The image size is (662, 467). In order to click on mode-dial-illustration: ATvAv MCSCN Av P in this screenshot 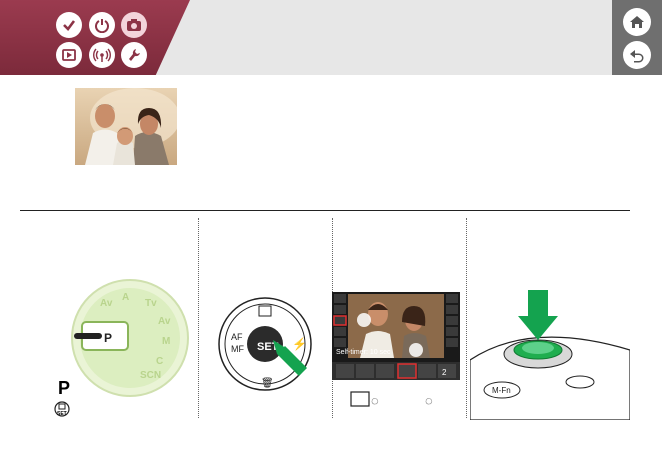, I will do `click(130, 338)`.